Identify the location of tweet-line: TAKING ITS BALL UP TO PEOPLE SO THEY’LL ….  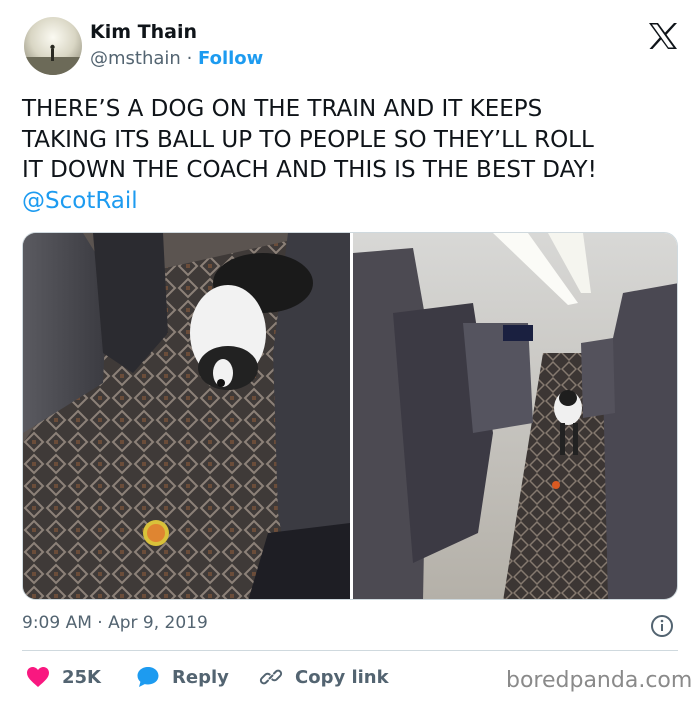
(308, 139).